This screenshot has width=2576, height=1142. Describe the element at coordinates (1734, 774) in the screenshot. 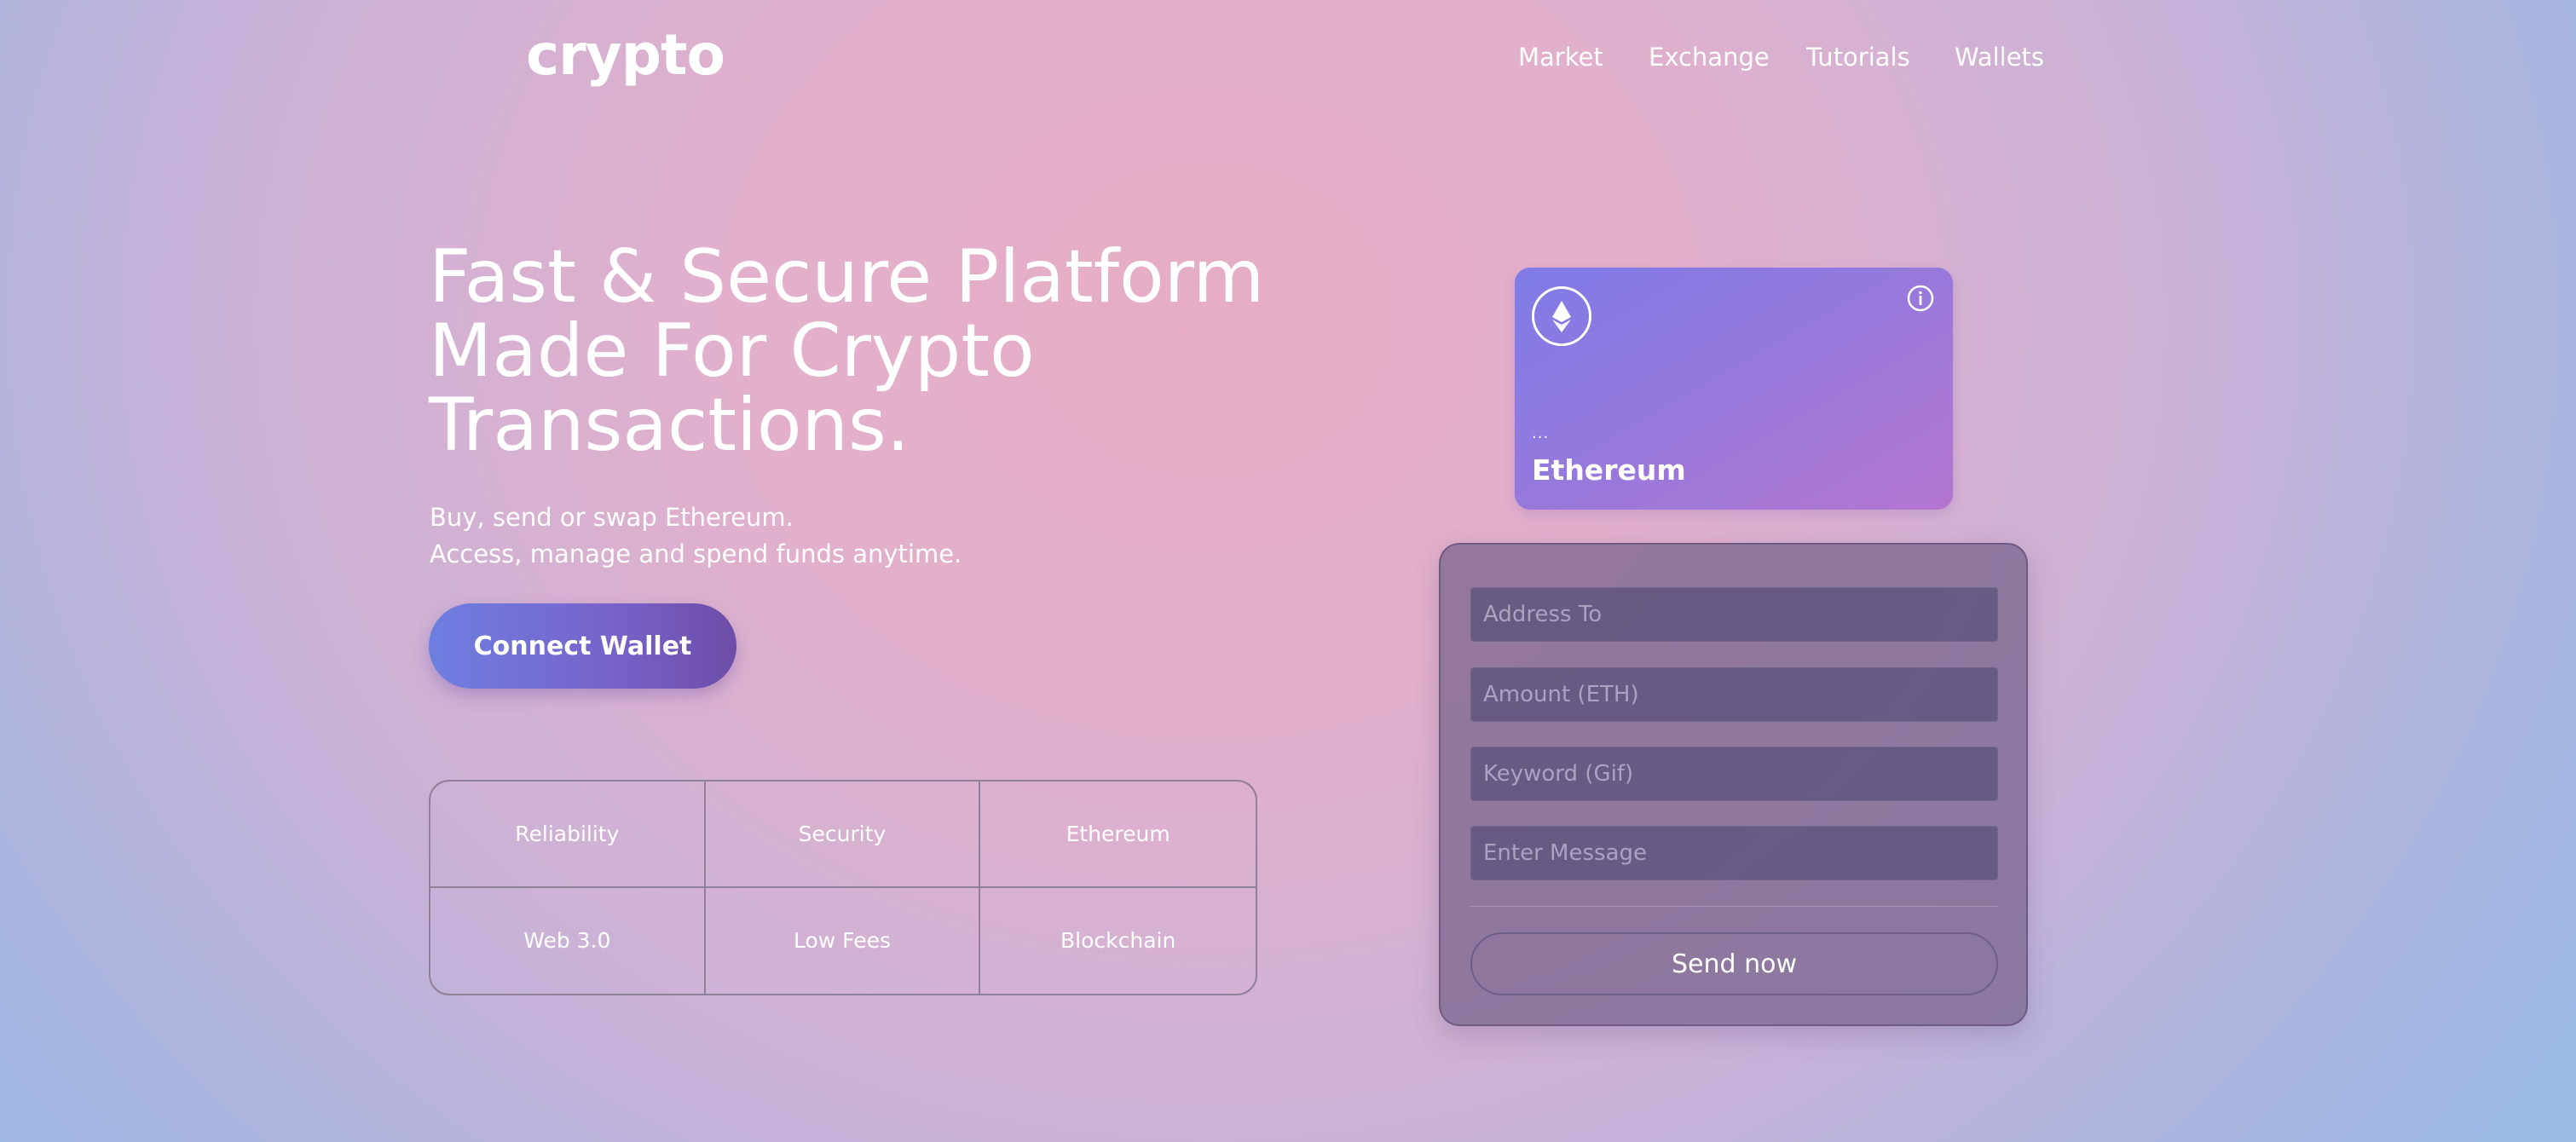

I see `keyword-input: Keyword (Gif)` at that location.